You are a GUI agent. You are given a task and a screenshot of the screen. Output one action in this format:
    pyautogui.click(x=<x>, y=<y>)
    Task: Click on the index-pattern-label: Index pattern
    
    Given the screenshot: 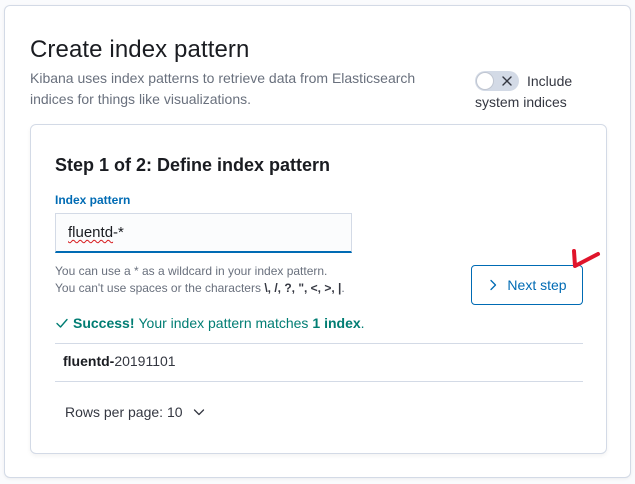 What is the action you would take?
    pyautogui.click(x=93, y=200)
    